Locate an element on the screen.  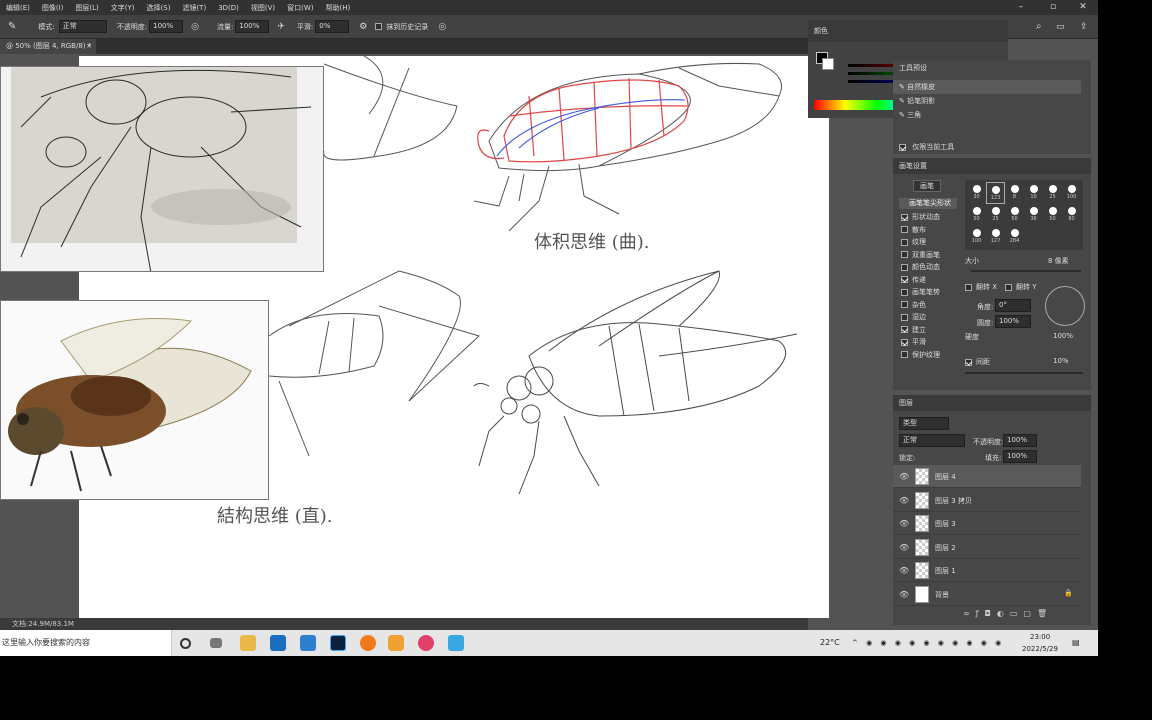
flip-x-row: 翻转 X is located at coordinates (981, 287).